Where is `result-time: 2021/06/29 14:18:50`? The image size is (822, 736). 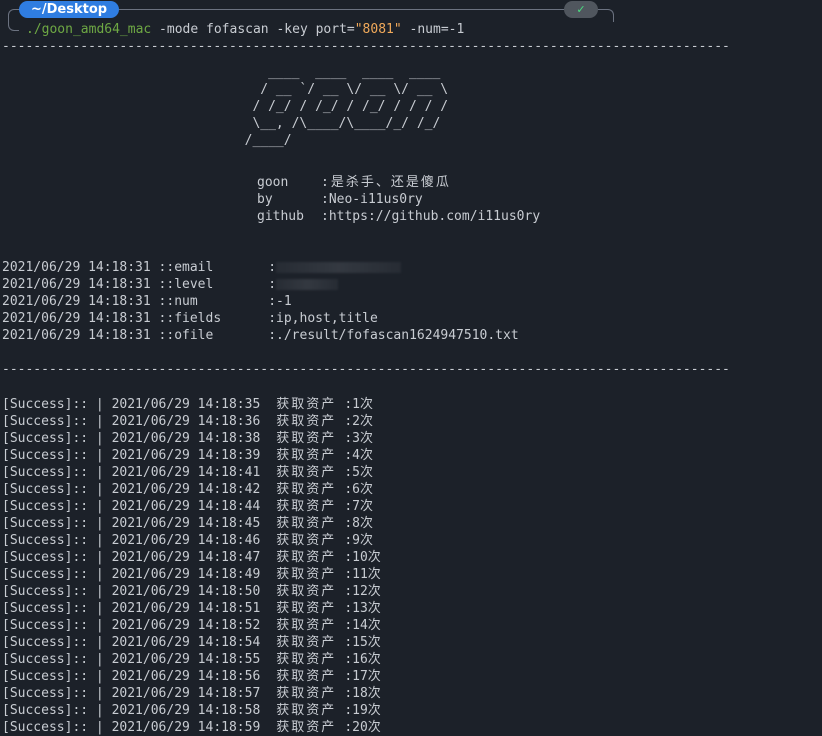
result-time: 2021/06/29 14:18:50 is located at coordinates (186, 591).